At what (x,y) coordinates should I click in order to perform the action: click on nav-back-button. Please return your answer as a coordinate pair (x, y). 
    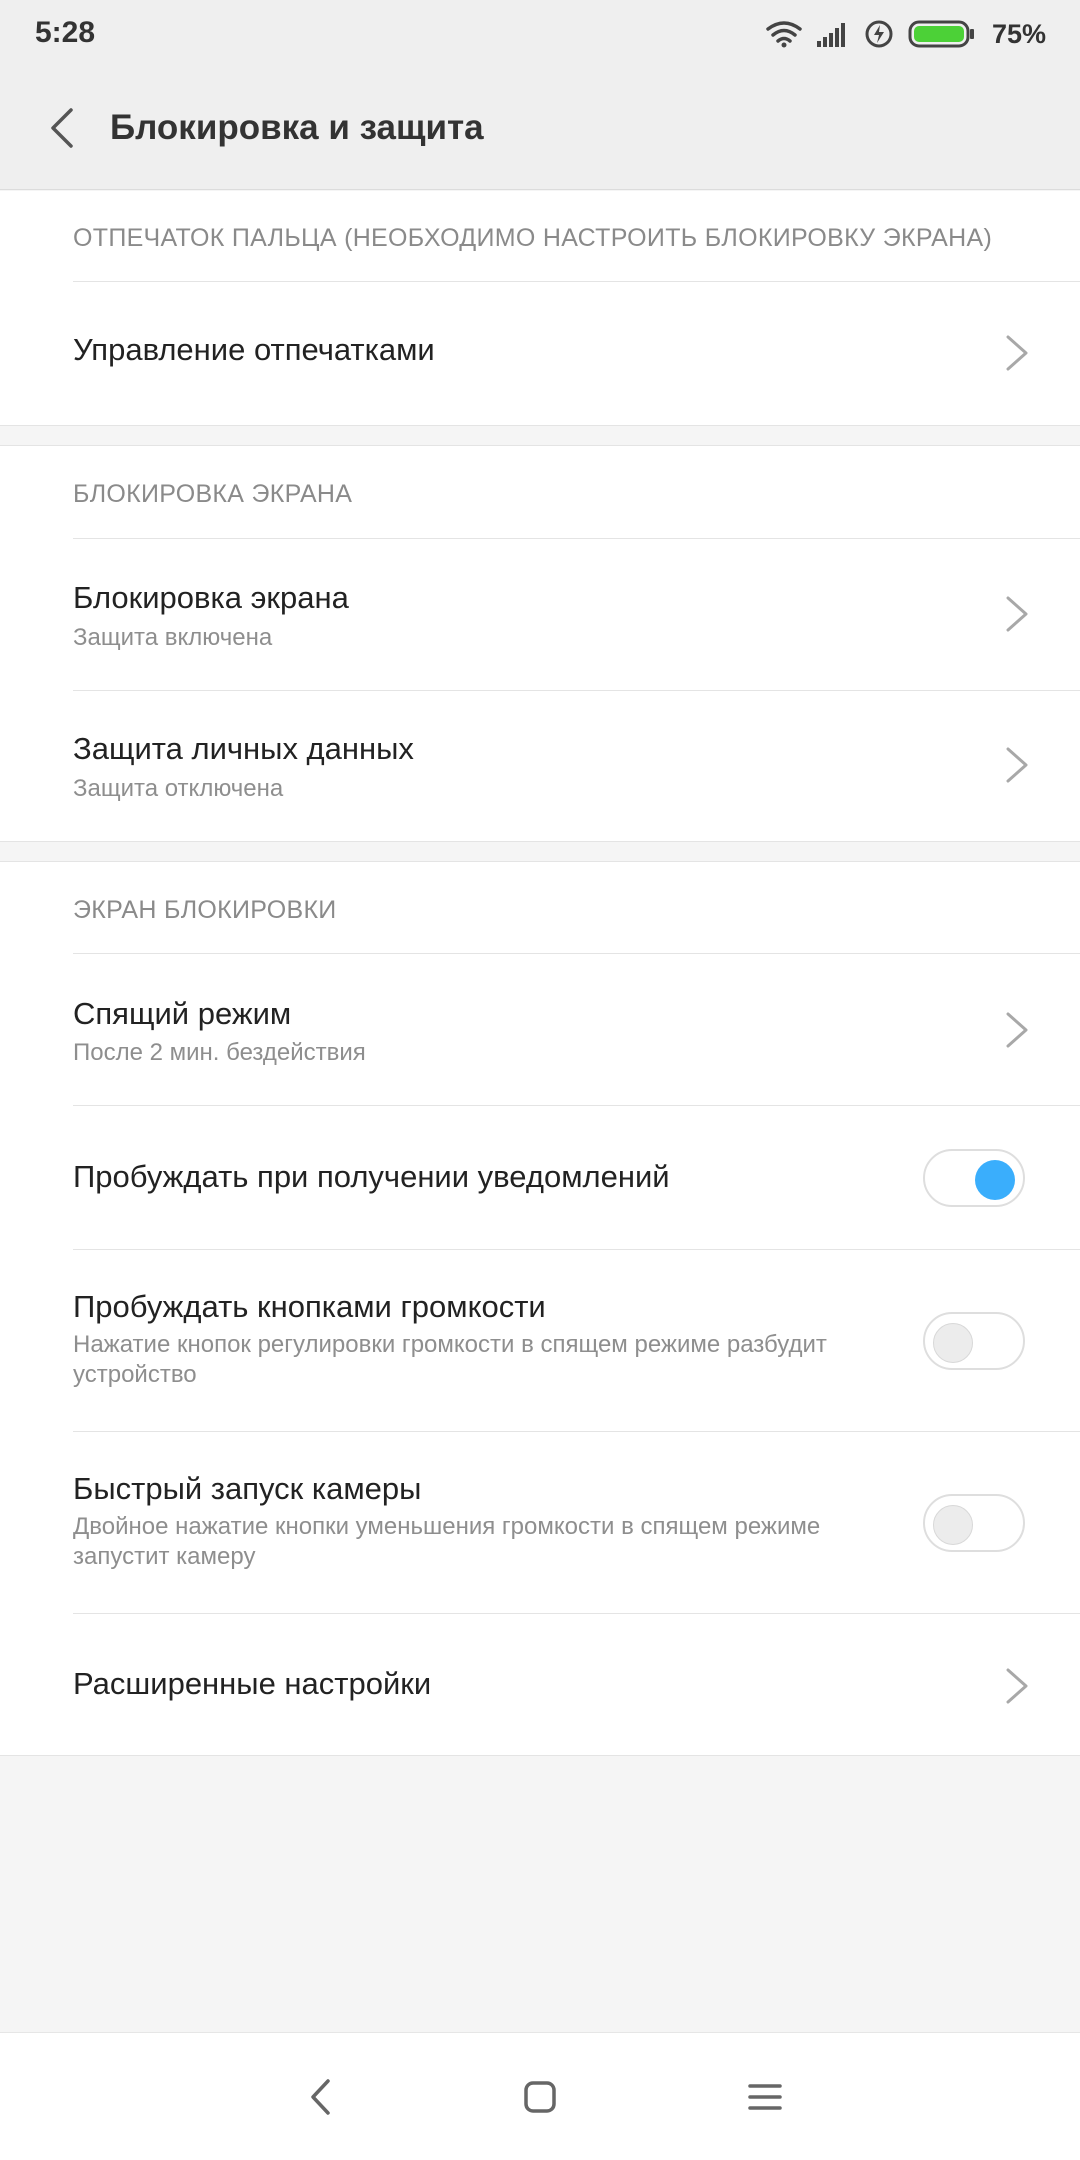
    Looking at the image, I should click on (320, 2097).